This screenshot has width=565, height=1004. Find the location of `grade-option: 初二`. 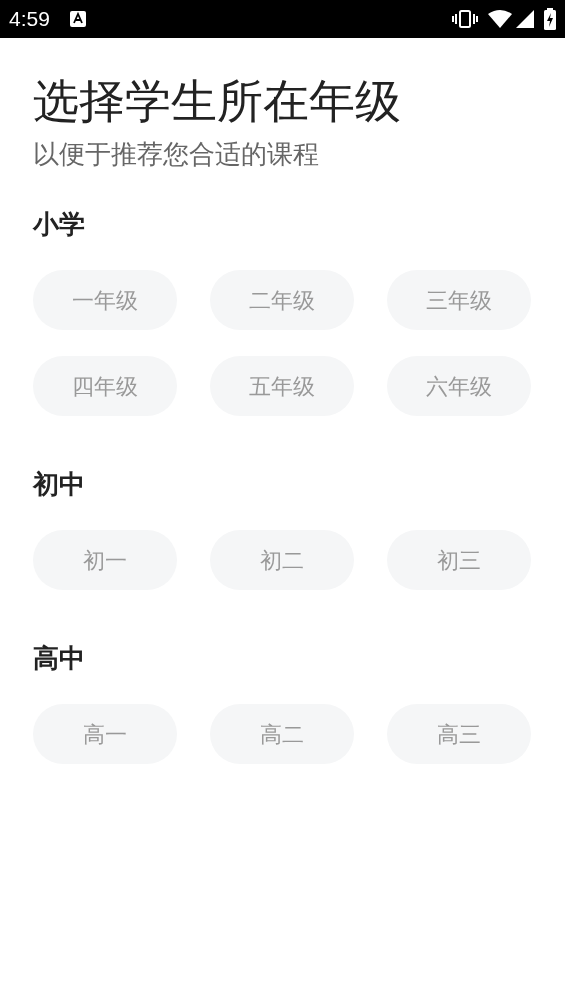

grade-option: 初二 is located at coordinates (282, 560).